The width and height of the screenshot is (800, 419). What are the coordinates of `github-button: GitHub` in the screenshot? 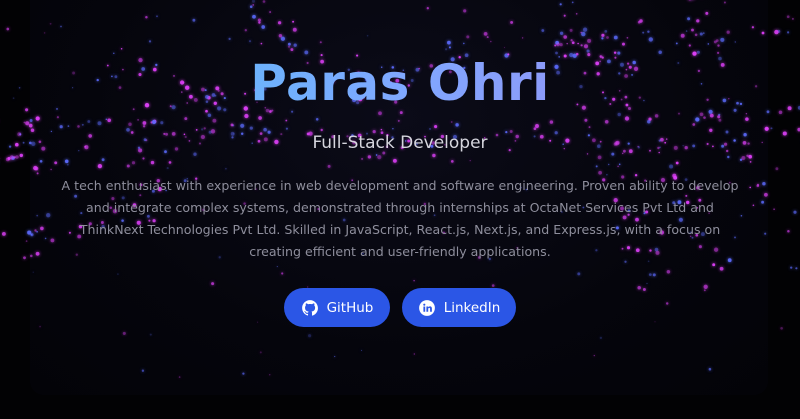 It's located at (337, 307).